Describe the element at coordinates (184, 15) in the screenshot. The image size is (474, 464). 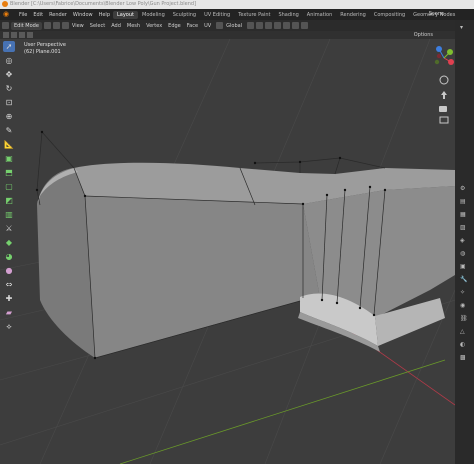
I see `tab-sculpting: Sculpting` at that location.